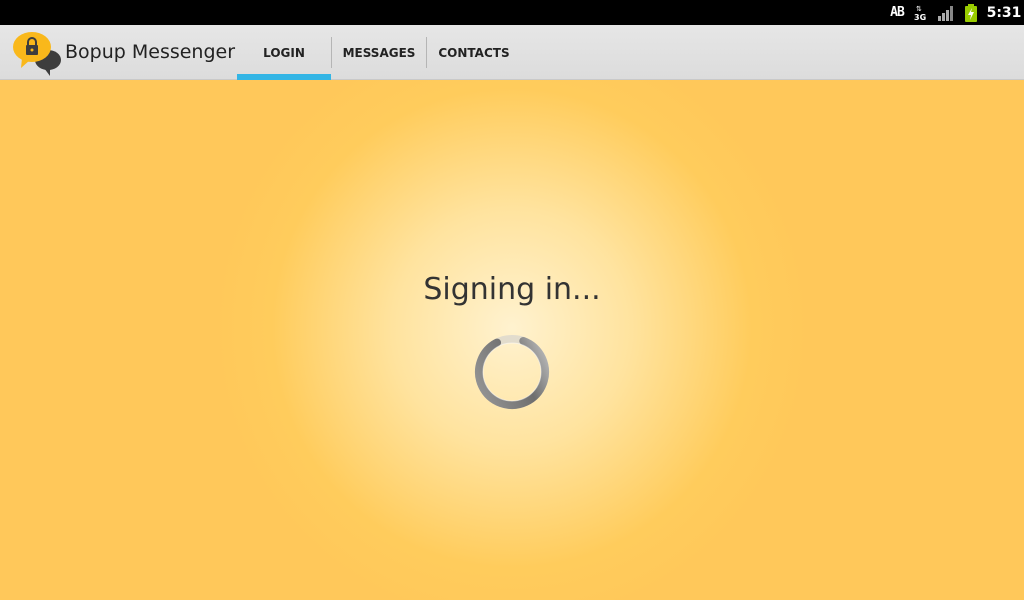  I want to click on lock-chat-bubble-icon, so click(37, 53).